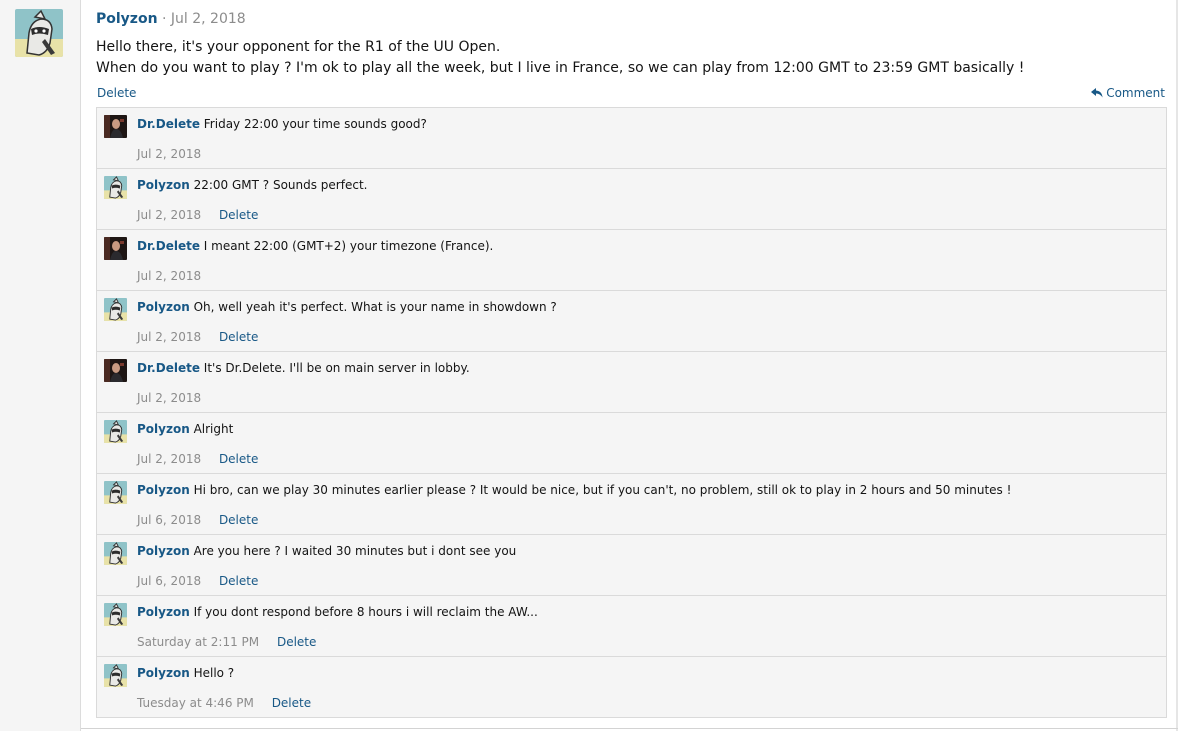  I want to click on post-header: Polyzon · Jul 2, 2018, so click(171, 19).